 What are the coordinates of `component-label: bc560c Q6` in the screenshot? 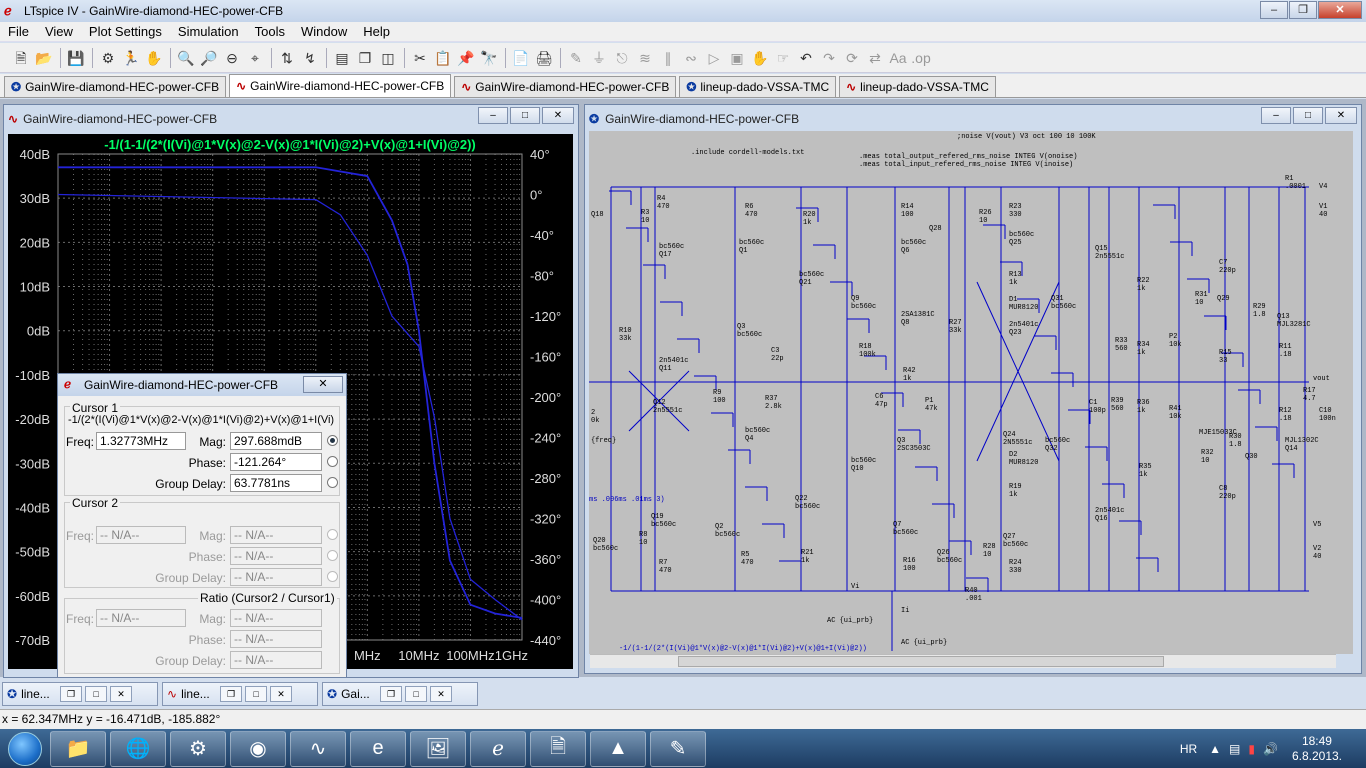 It's located at (913, 247).